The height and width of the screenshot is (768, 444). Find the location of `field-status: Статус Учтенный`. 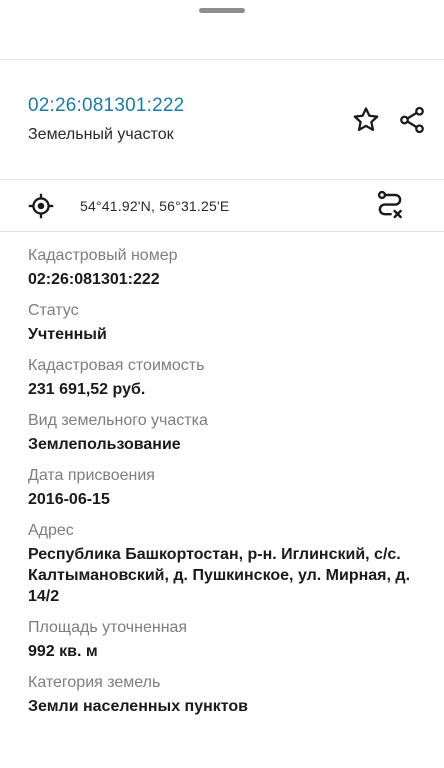

field-status: Статус Учтенный is located at coordinates (222, 323).